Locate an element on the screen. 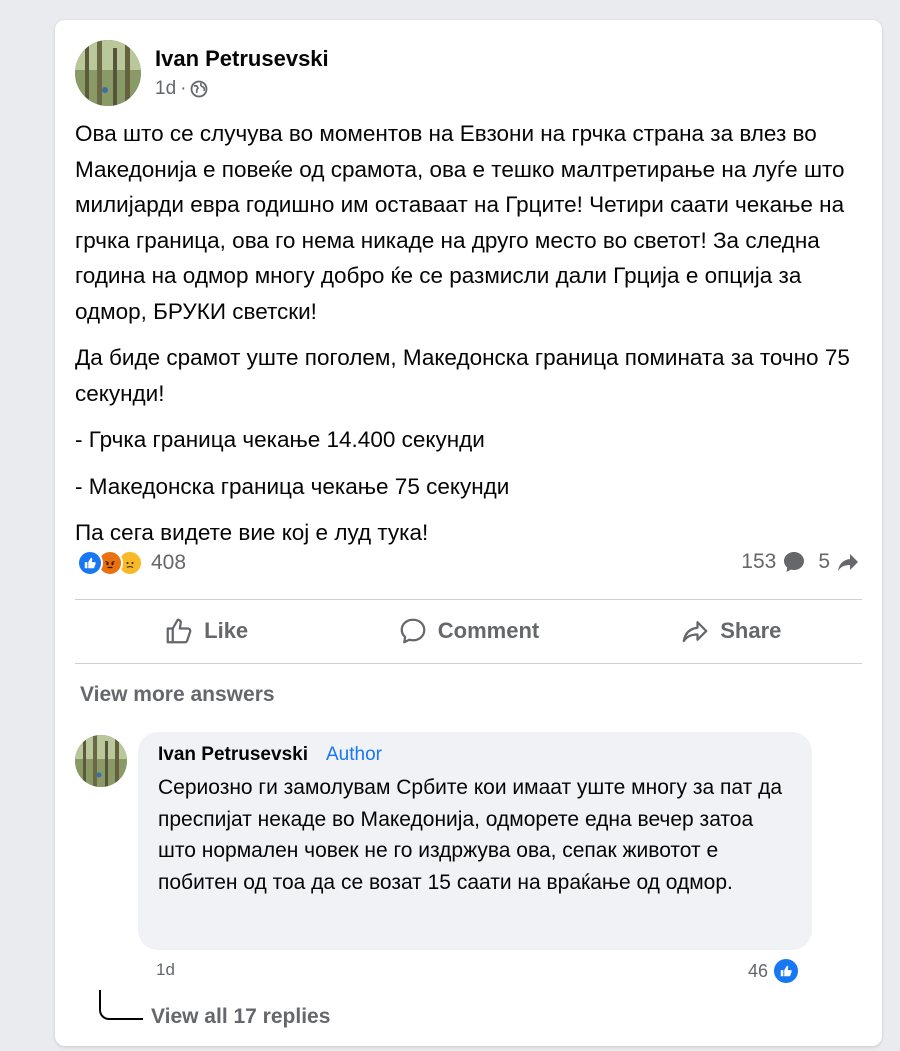 The image size is (900, 1051). thumbs-up-icon is located at coordinates (179, 631).